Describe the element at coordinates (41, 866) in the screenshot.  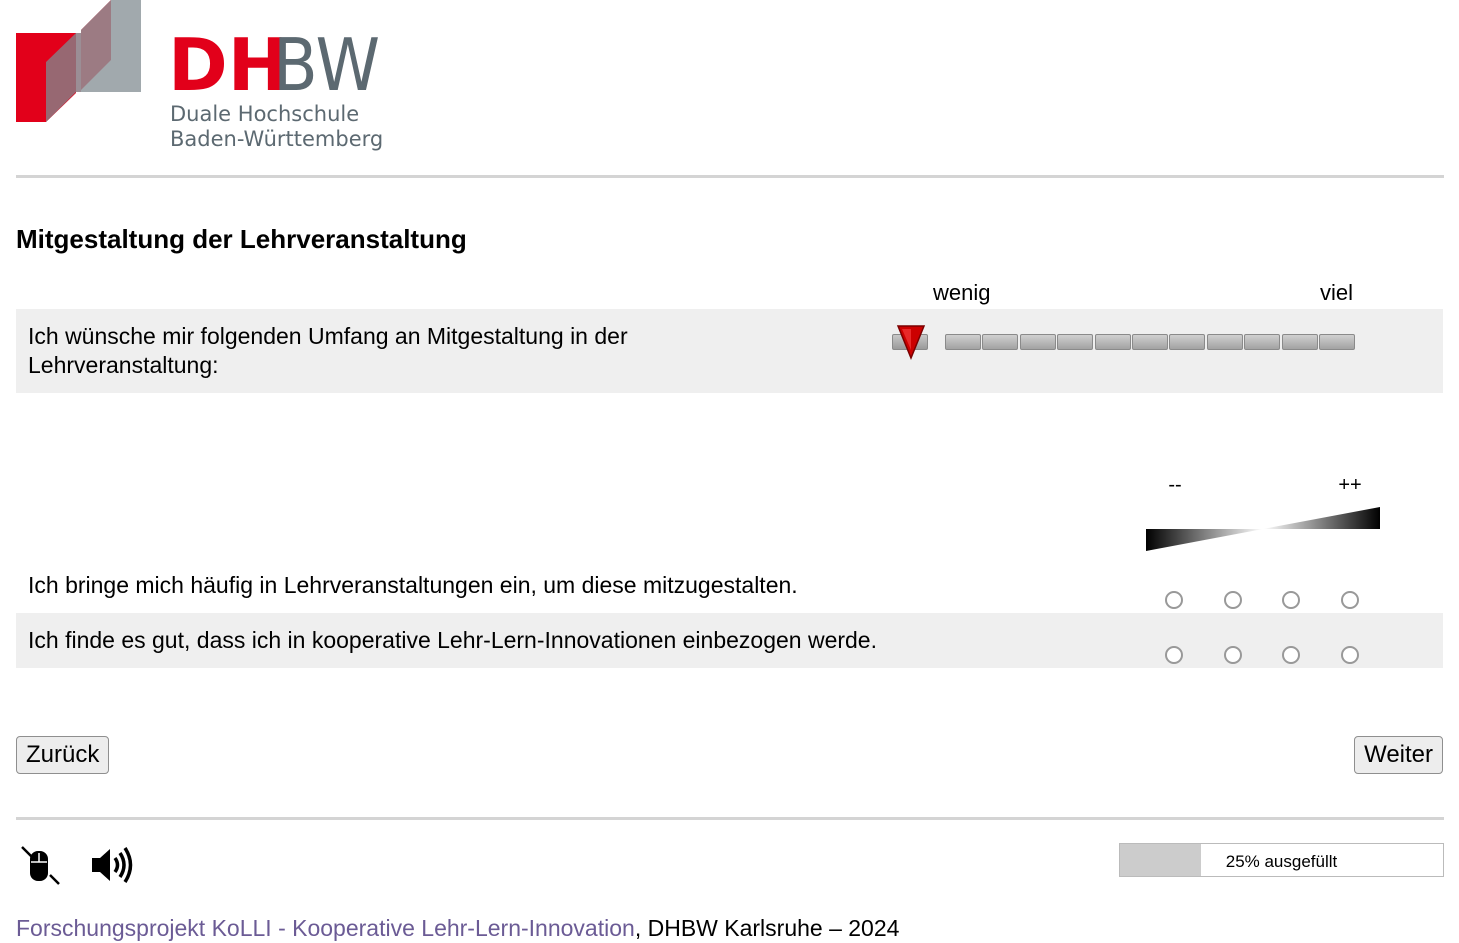
I see `mouse-cursor-icon` at that location.